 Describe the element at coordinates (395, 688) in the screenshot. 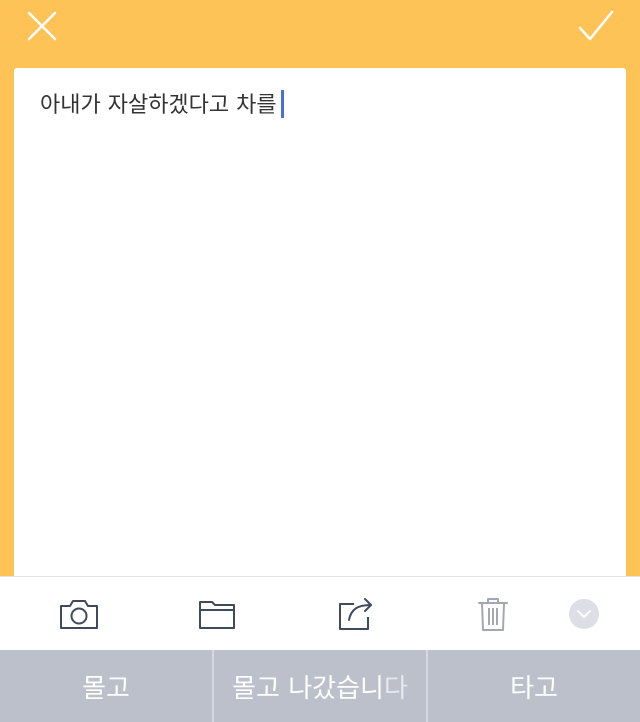

I see `suggestion-center-faded: 다` at that location.